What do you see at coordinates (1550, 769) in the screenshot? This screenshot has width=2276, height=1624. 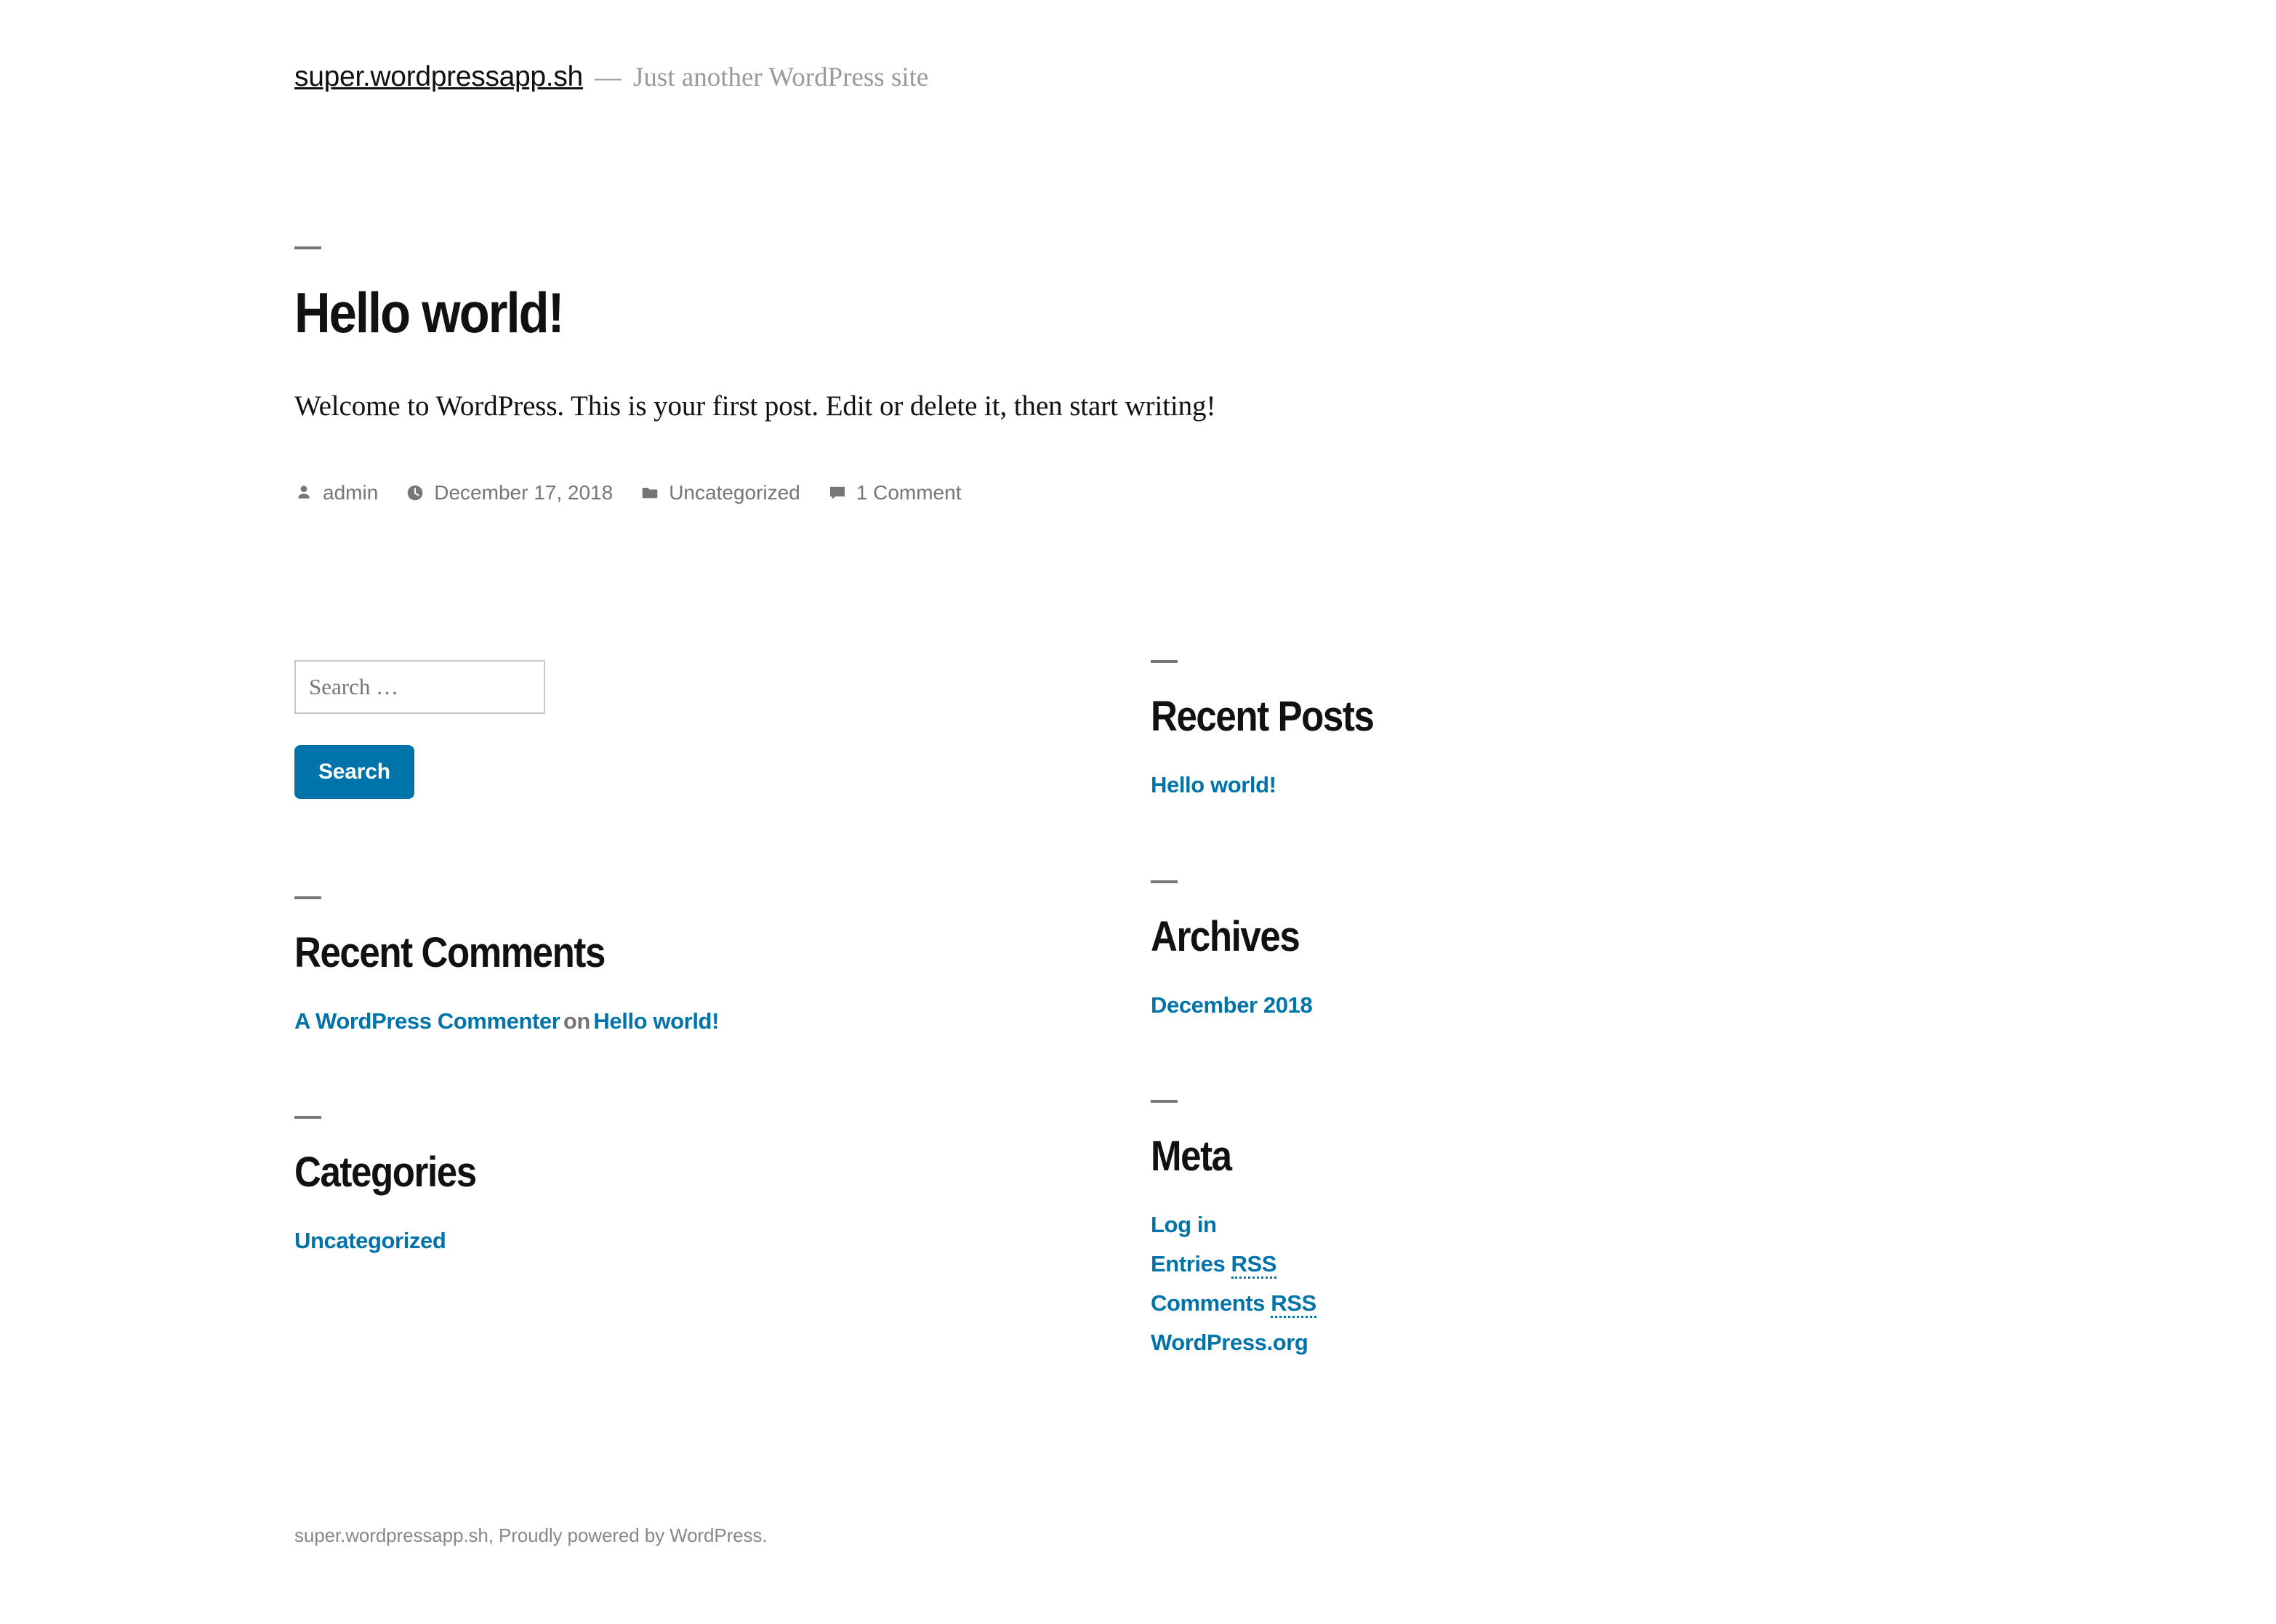 I see `recent-posts-list: Hello world!` at bounding box center [1550, 769].